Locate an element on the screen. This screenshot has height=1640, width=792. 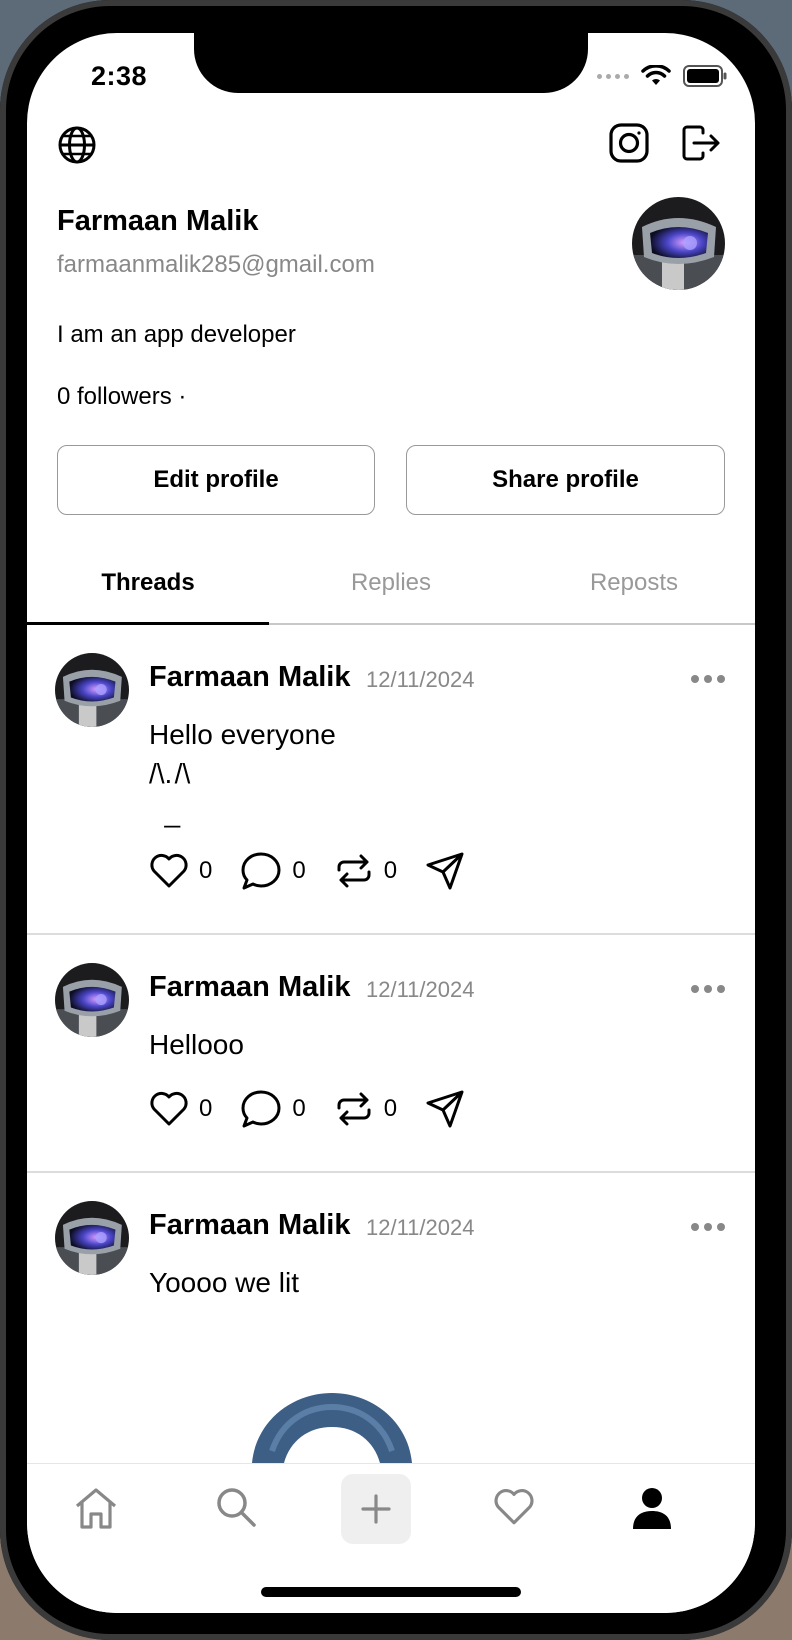
tab-reposts: Reposts is located at coordinates (634, 583).